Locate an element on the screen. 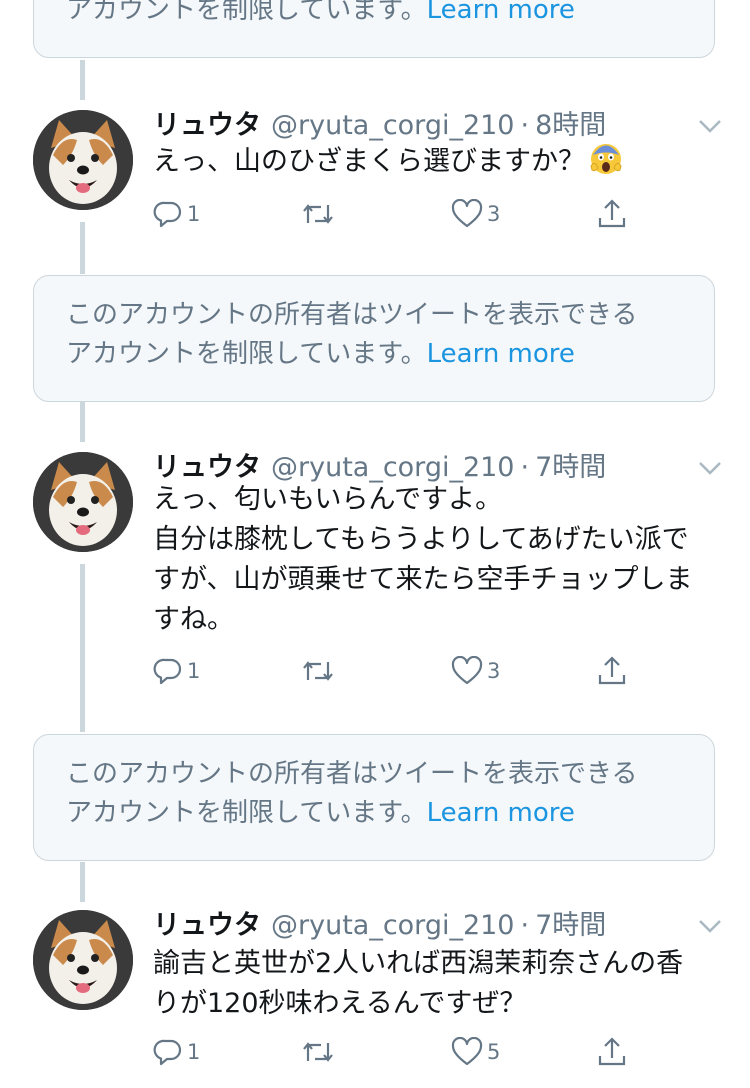  like-button: 5 is located at coordinates (475, 1052).